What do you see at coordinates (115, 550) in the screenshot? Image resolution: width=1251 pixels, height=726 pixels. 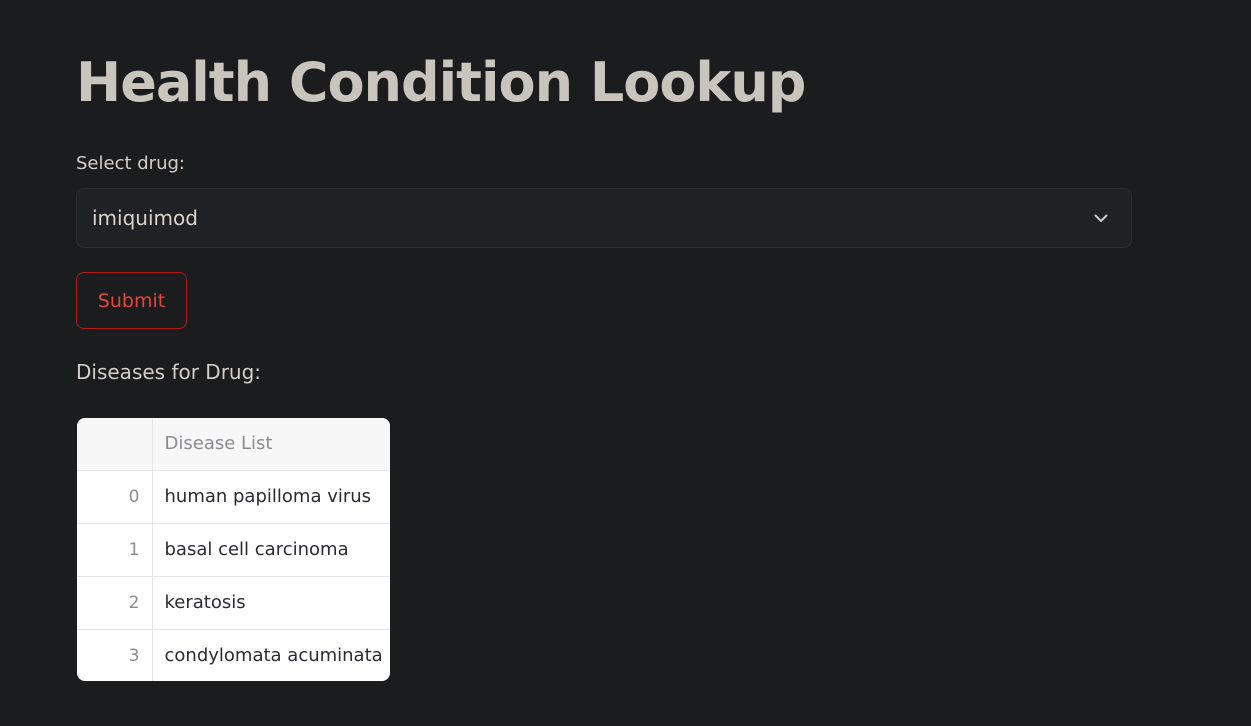 I see `row-index: 1` at bounding box center [115, 550].